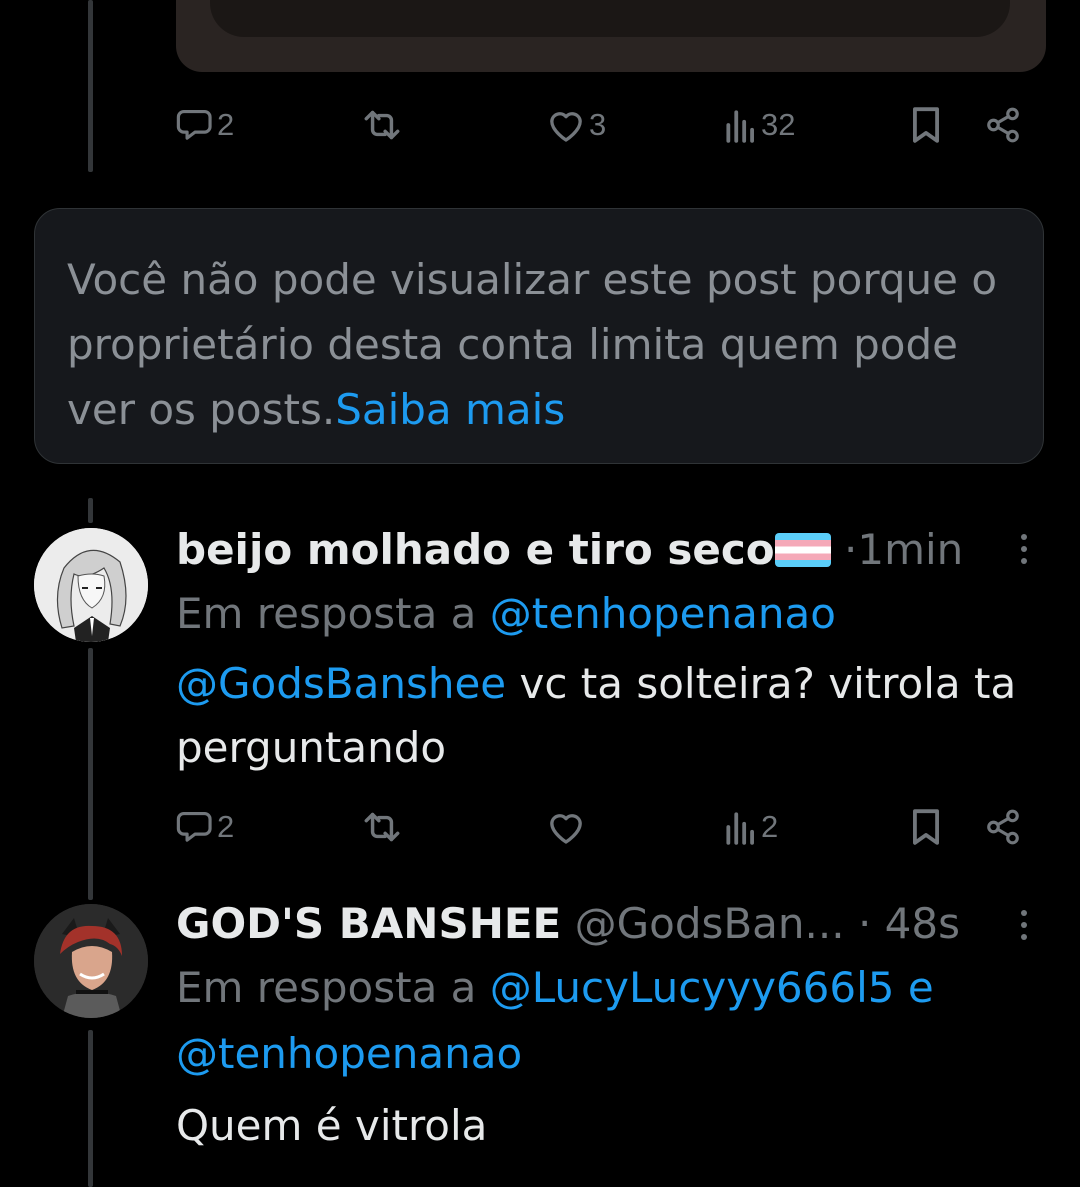  What do you see at coordinates (610, 18) in the screenshot?
I see `media-inner` at bounding box center [610, 18].